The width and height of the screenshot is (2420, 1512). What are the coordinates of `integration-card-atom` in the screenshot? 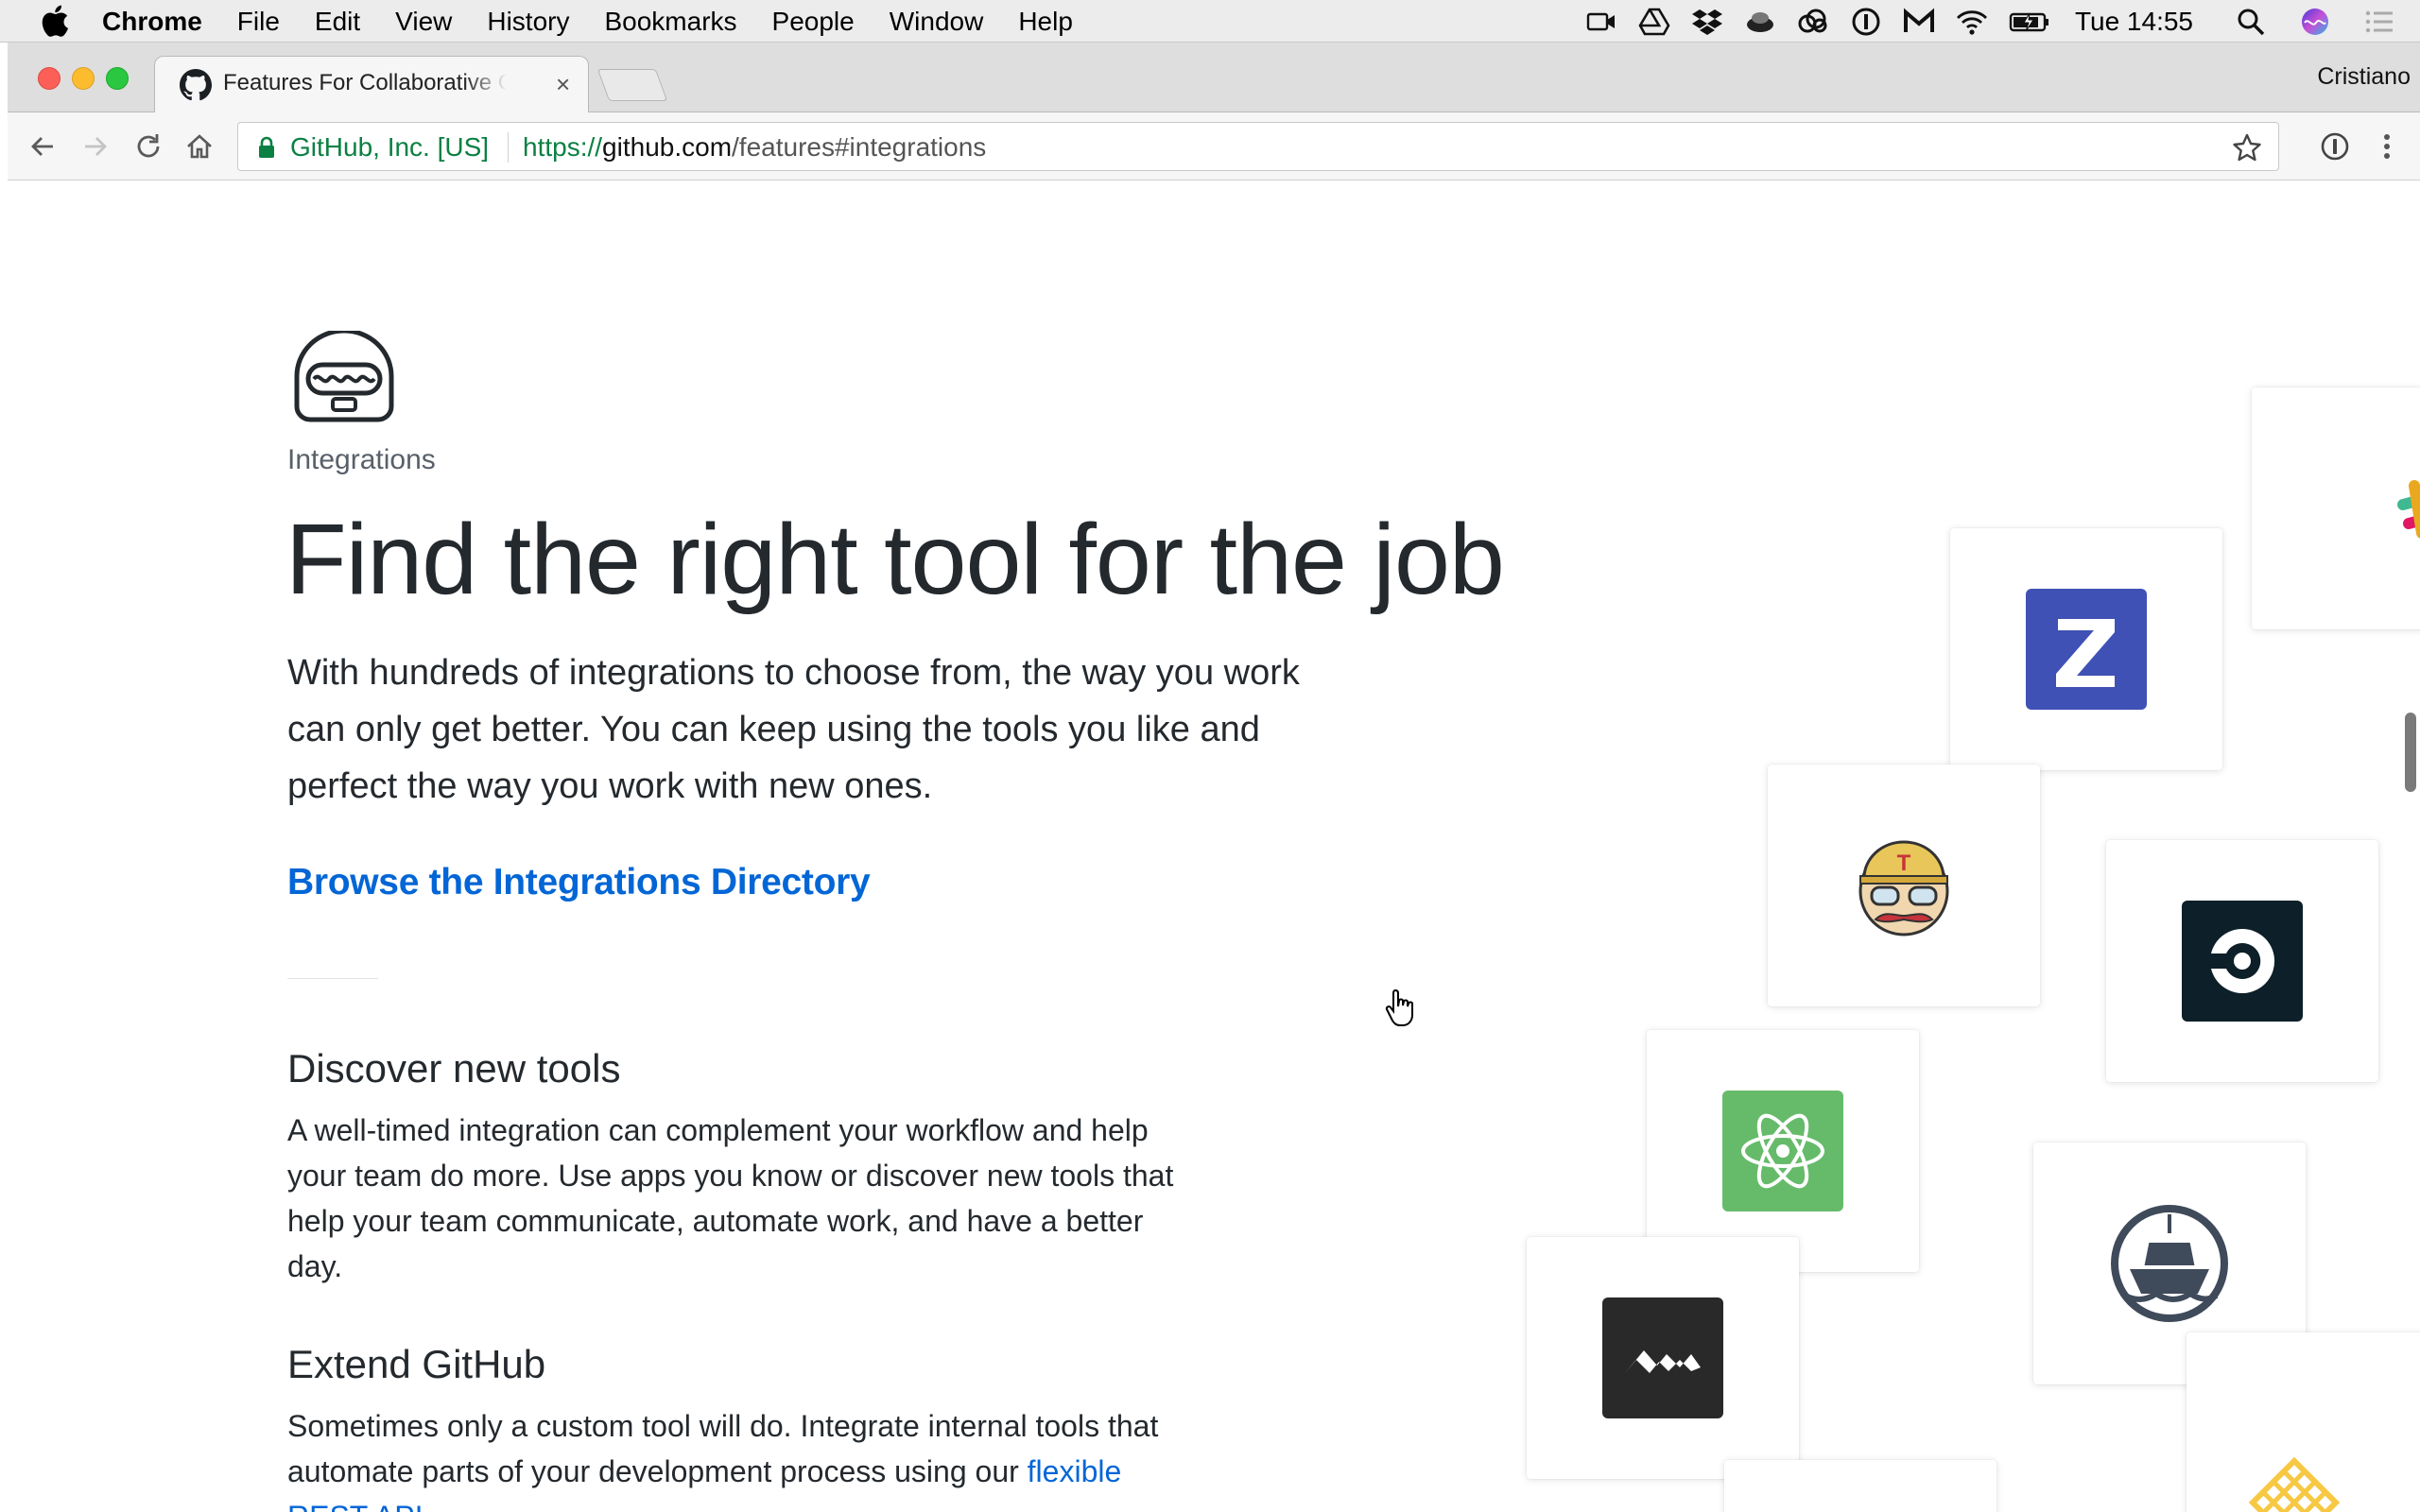 It's located at (1783, 1151).